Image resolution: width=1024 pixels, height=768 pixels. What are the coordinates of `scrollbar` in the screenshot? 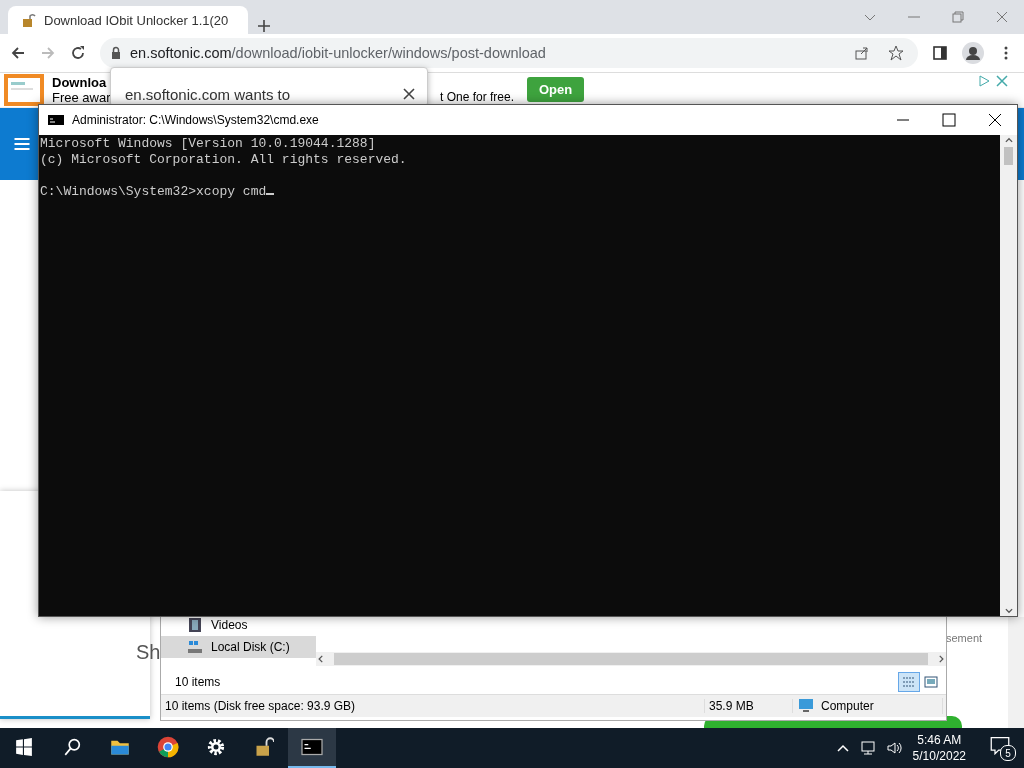 It's located at (1008, 375).